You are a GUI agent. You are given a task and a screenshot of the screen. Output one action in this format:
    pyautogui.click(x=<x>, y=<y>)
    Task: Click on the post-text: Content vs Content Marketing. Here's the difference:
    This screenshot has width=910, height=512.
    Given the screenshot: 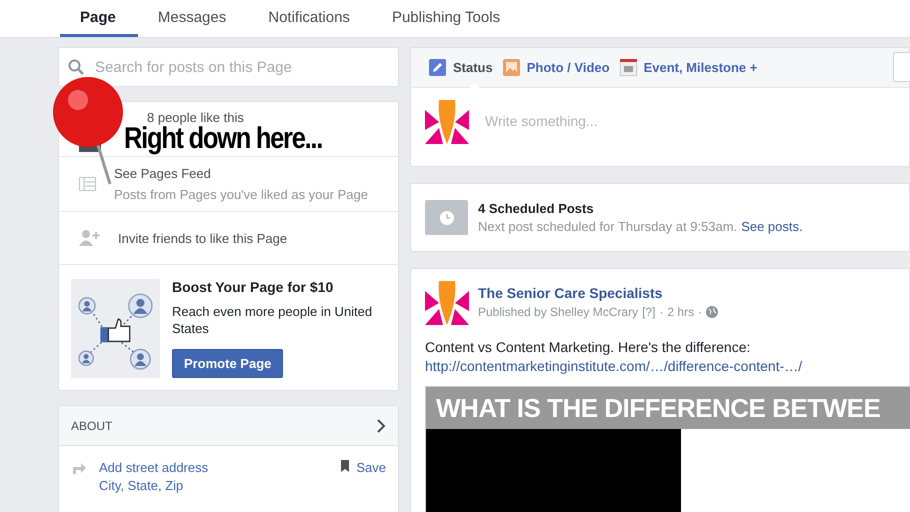 What is the action you would take?
    pyautogui.click(x=588, y=347)
    